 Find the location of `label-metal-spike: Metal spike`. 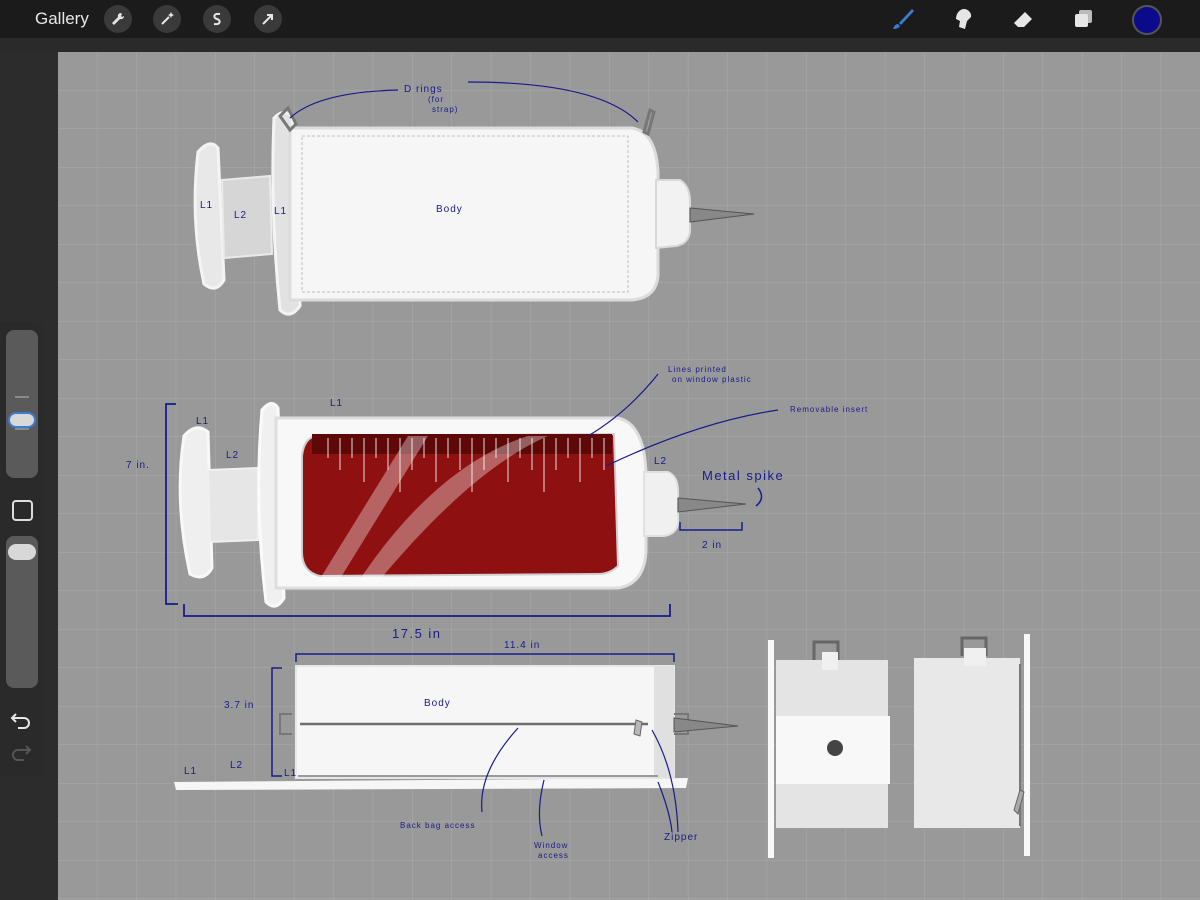

label-metal-spike: Metal spike is located at coordinates (743, 475).